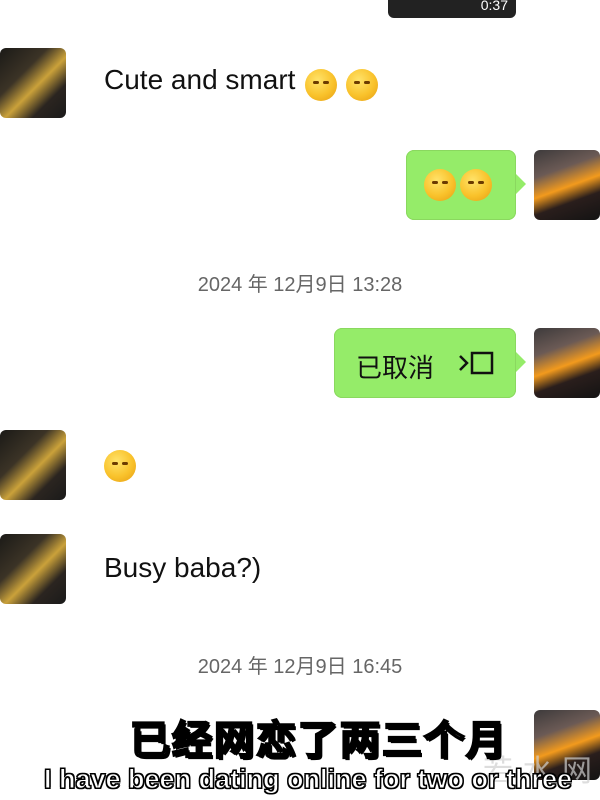 The width and height of the screenshot is (600, 800). Describe the element at coordinates (476, 363) in the screenshot. I see `cancelled-call-icon` at that location.